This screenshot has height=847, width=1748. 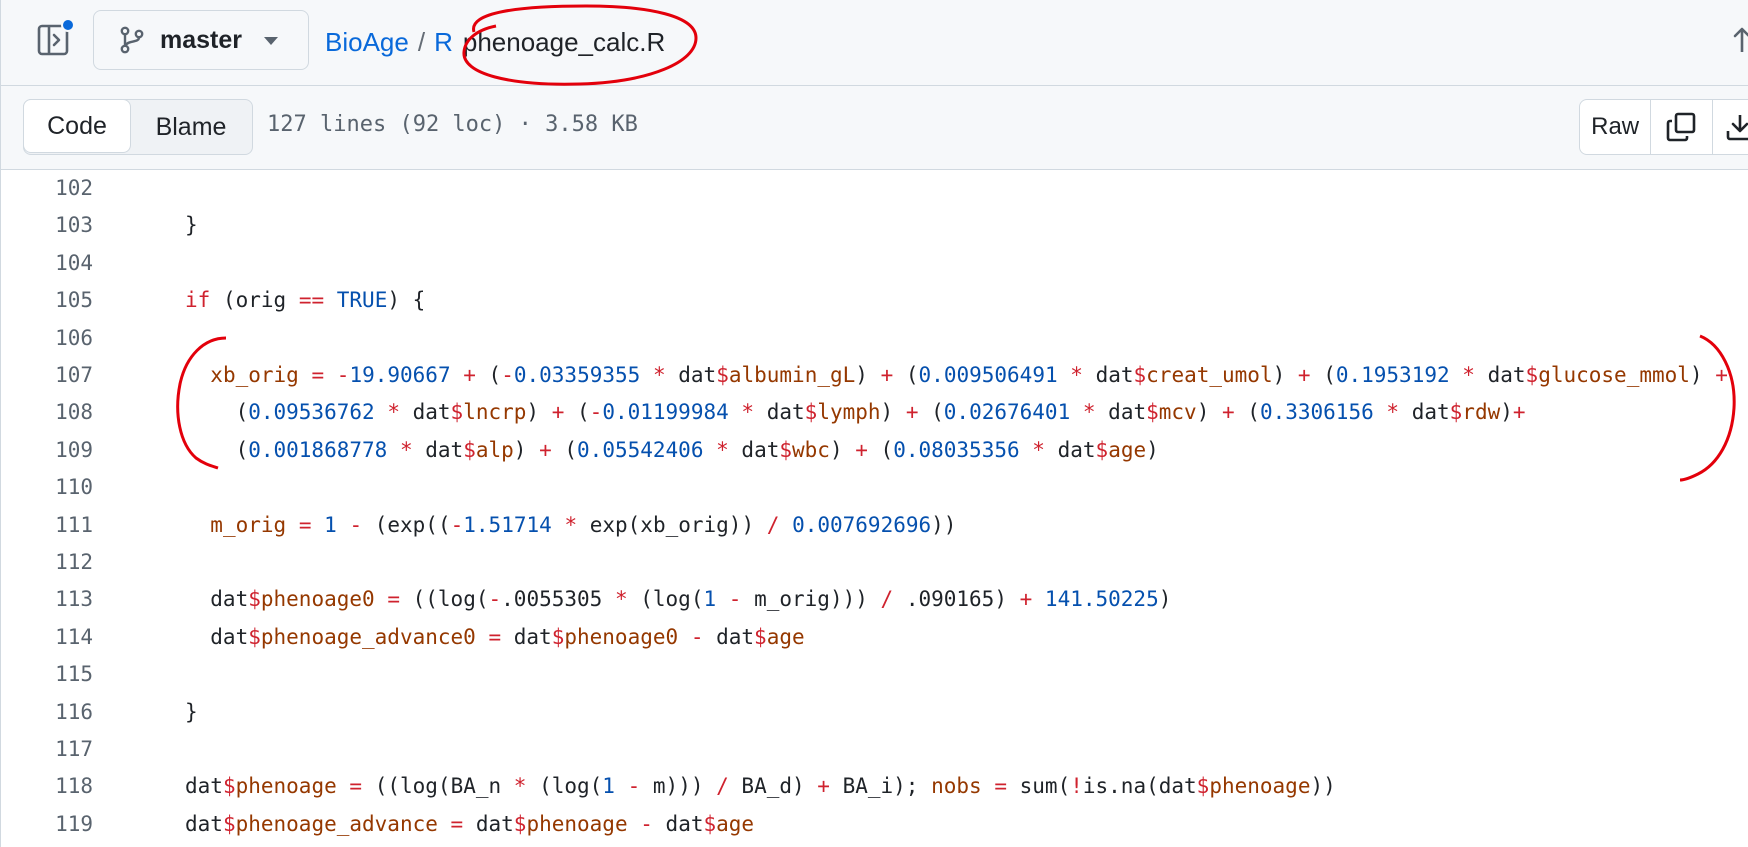 What do you see at coordinates (47, 225) in the screenshot?
I see `line-number: 103` at bounding box center [47, 225].